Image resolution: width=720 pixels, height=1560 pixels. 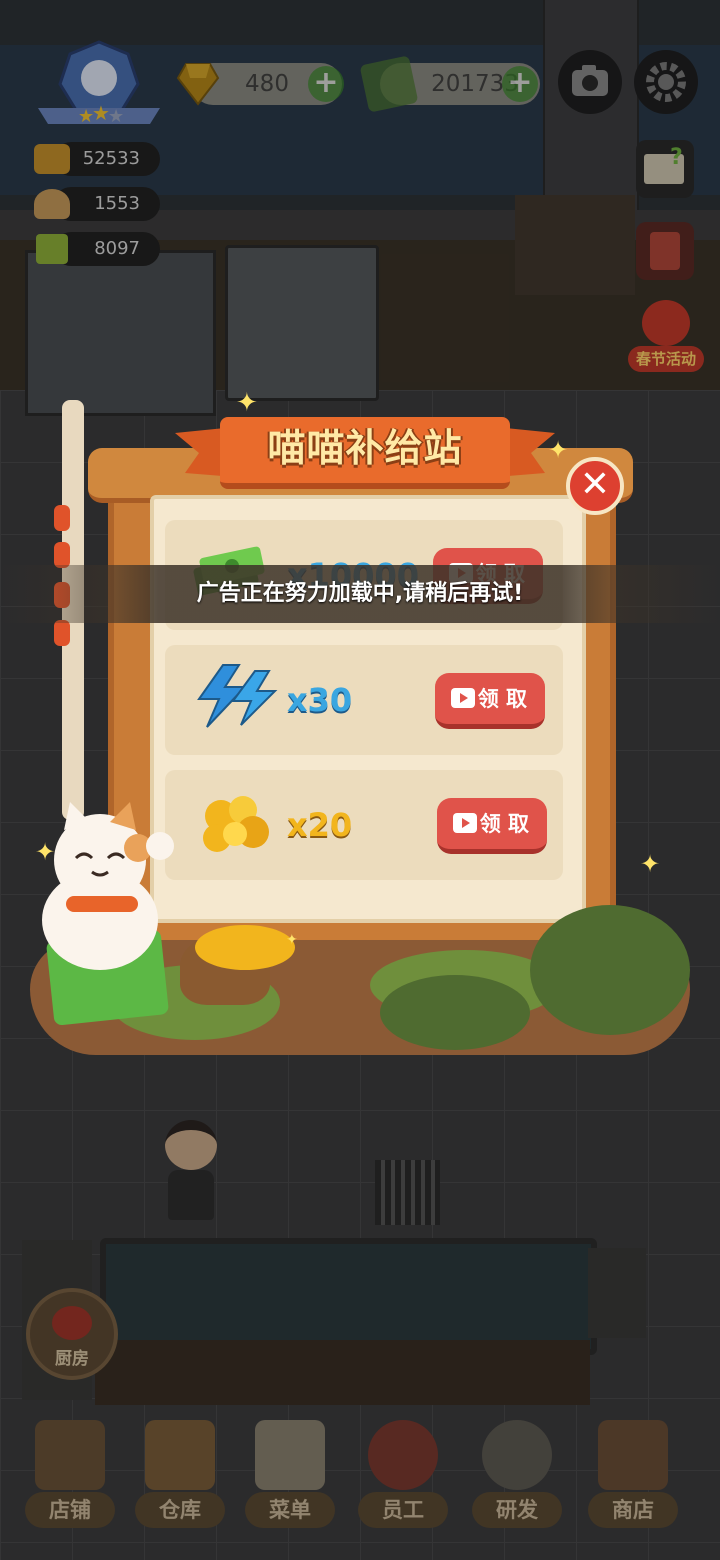 What do you see at coordinates (320, 825) in the screenshot?
I see `reward-qty-gold: x20` at bounding box center [320, 825].